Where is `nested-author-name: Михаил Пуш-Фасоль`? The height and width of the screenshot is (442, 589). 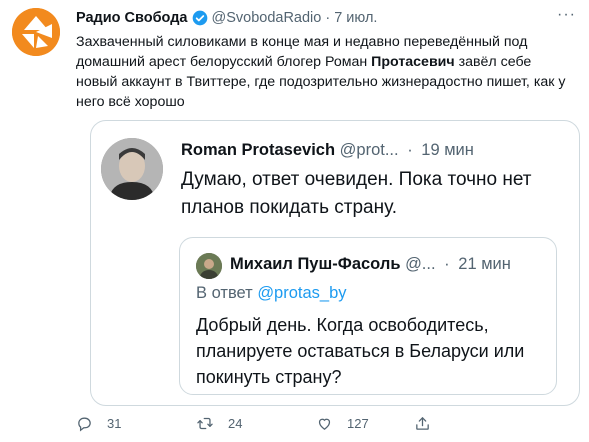
nested-author-name: Михаил Пуш-Фасоль is located at coordinates (315, 264).